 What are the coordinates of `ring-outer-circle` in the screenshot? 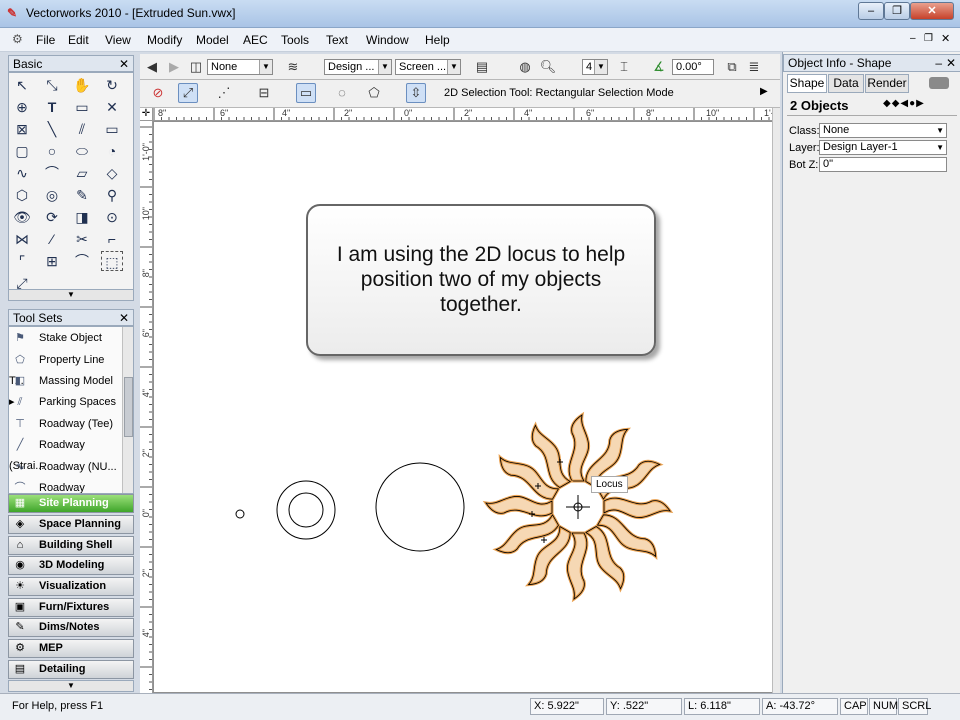 It's located at (306, 510).